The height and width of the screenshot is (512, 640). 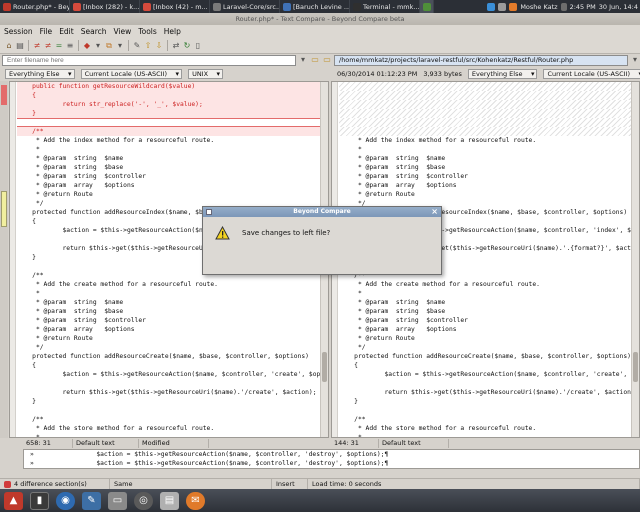 What do you see at coordinates (37, 46) in the screenshot?
I see `all-icon: ≠` at bounding box center [37, 46].